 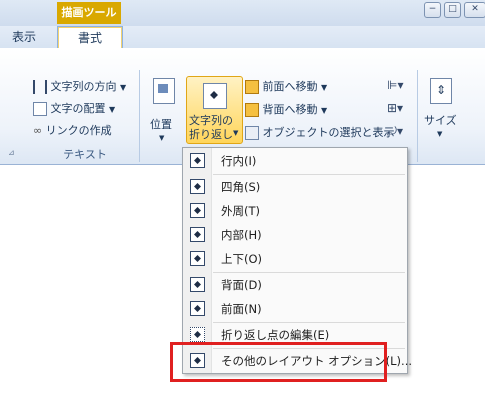 I want to click on menu-item-label: 外周(T), so click(x=240, y=211).